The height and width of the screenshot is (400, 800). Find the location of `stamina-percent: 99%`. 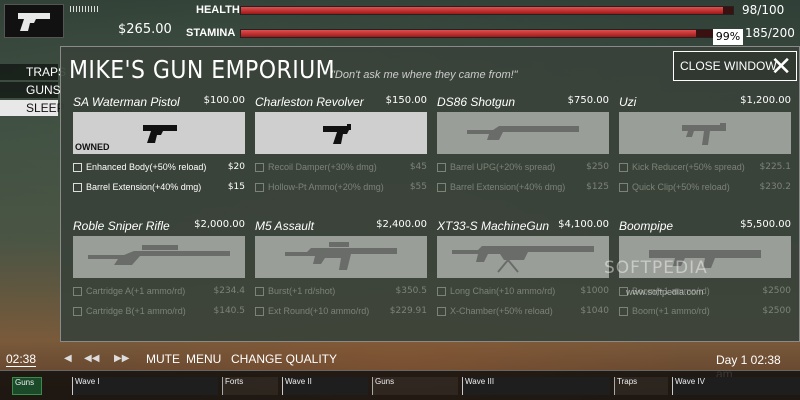

stamina-percent: 99% is located at coordinates (728, 37).